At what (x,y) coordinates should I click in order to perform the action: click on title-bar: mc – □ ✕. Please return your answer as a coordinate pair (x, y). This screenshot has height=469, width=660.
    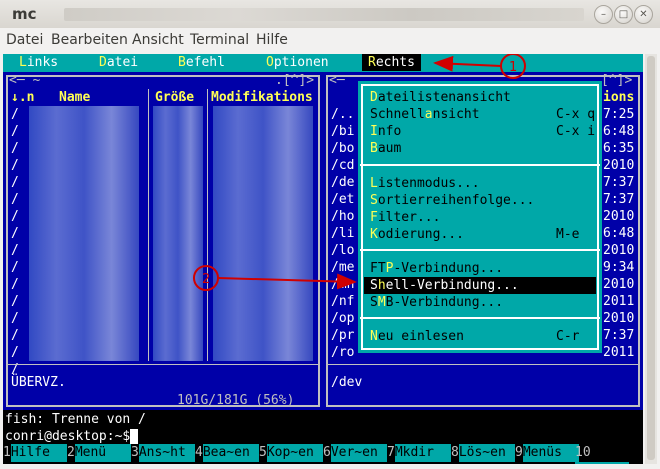
    Looking at the image, I should click on (330, 14).